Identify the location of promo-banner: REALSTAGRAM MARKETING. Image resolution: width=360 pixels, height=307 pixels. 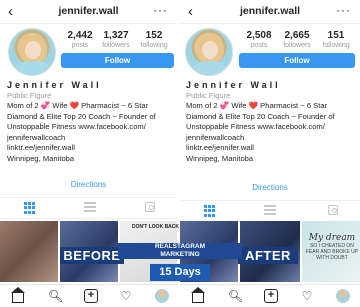
(180, 251).